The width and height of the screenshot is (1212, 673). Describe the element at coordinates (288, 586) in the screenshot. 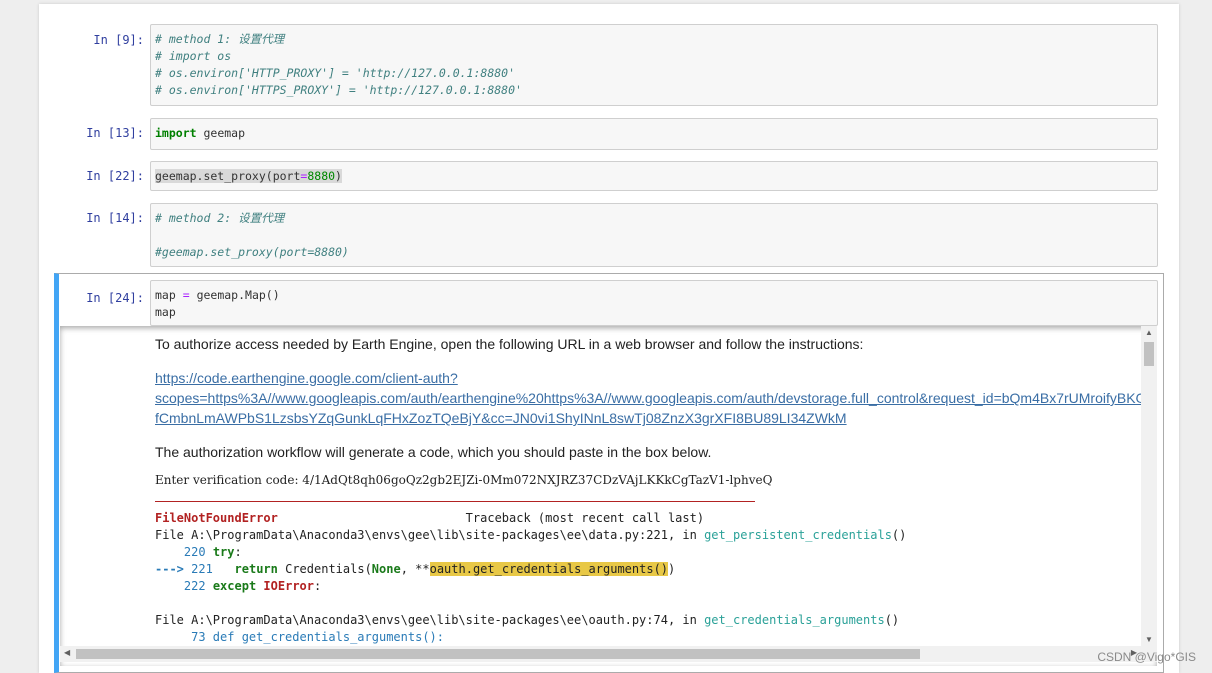

I see `exception-name: IOError` at that location.